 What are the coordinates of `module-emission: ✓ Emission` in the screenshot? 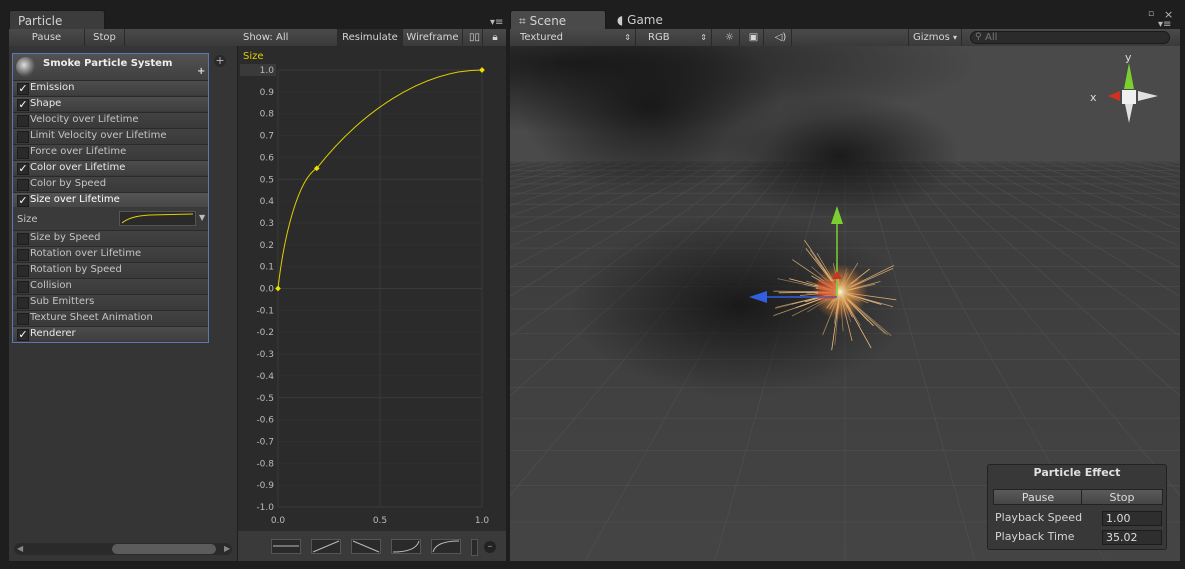 It's located at (110, 87).